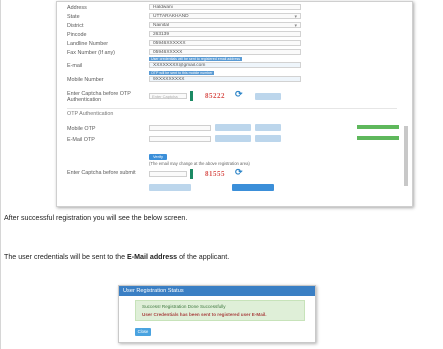 This screenshot has width=443, height=349. I want to click on scrollbar-thumb, so click(406, 156).